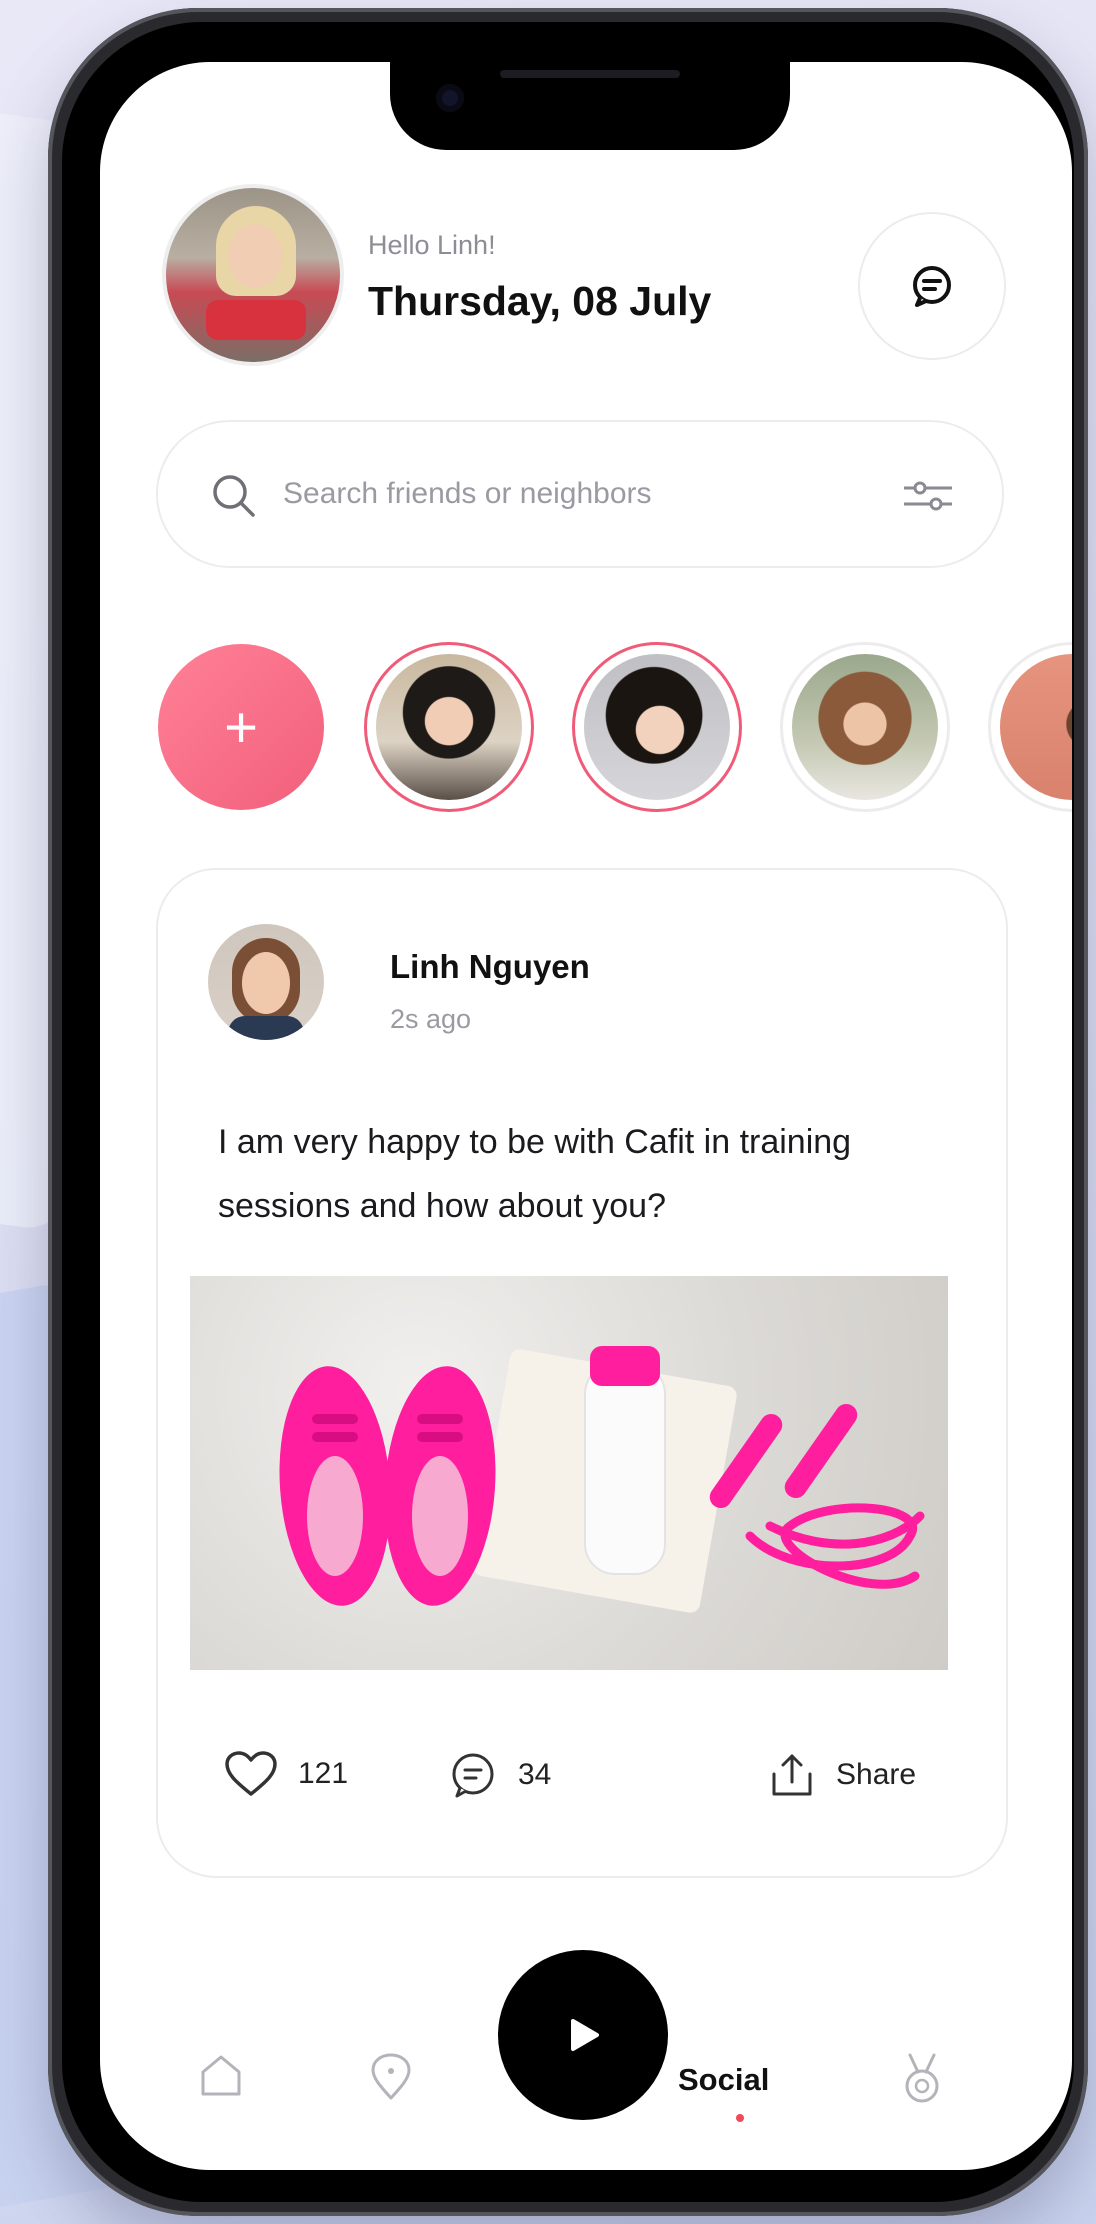 Image resolution: width=1096 pixels, height=2224 pixels. I want to click on speaker, so click(590, 74).